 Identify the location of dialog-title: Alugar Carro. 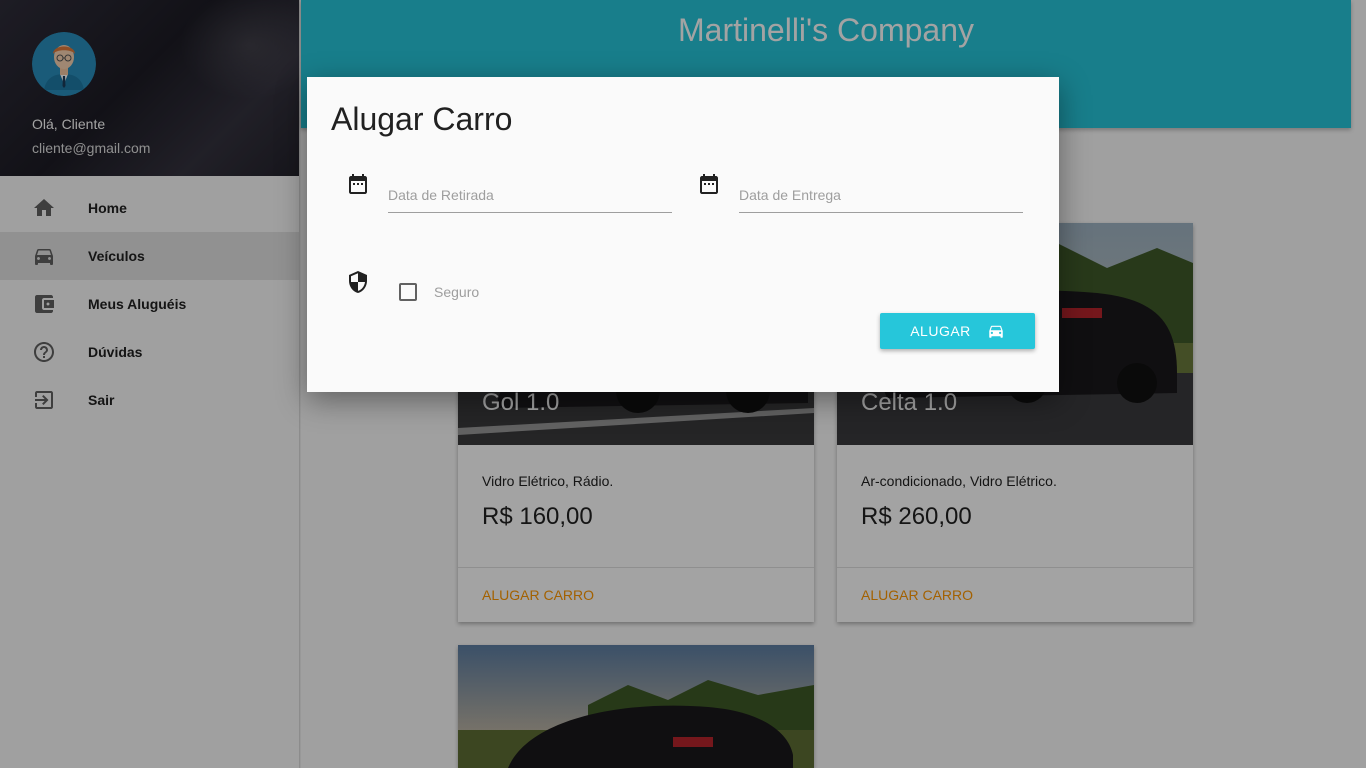
(422, 119).